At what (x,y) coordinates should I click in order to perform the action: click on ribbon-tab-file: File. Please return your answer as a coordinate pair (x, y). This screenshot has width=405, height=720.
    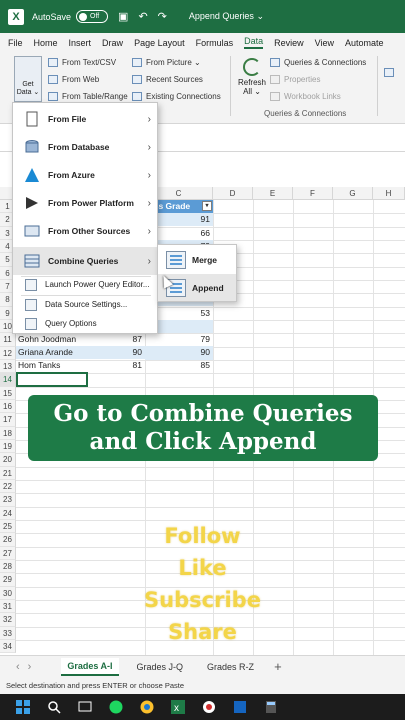
    Looking at the image, I should click on (15, 43).